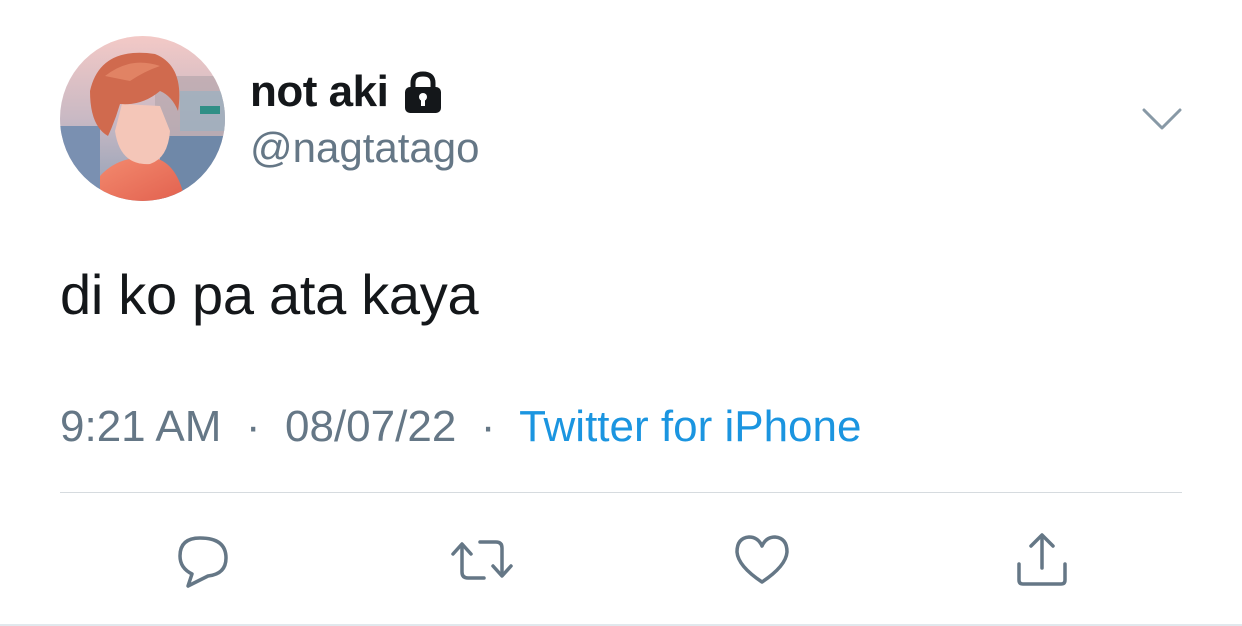 The image size is (1242, 626). I want to click on avatar, so click(142, 118).